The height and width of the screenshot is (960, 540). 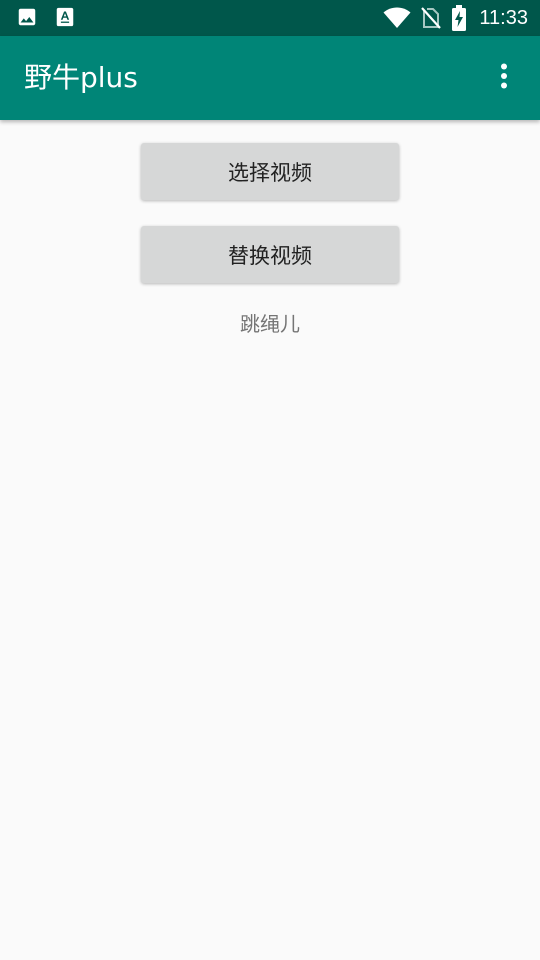 What do you see at coordinates (46, 17) in the screenshot?
I see `status-left-icons` at bounding box center [46, 17].